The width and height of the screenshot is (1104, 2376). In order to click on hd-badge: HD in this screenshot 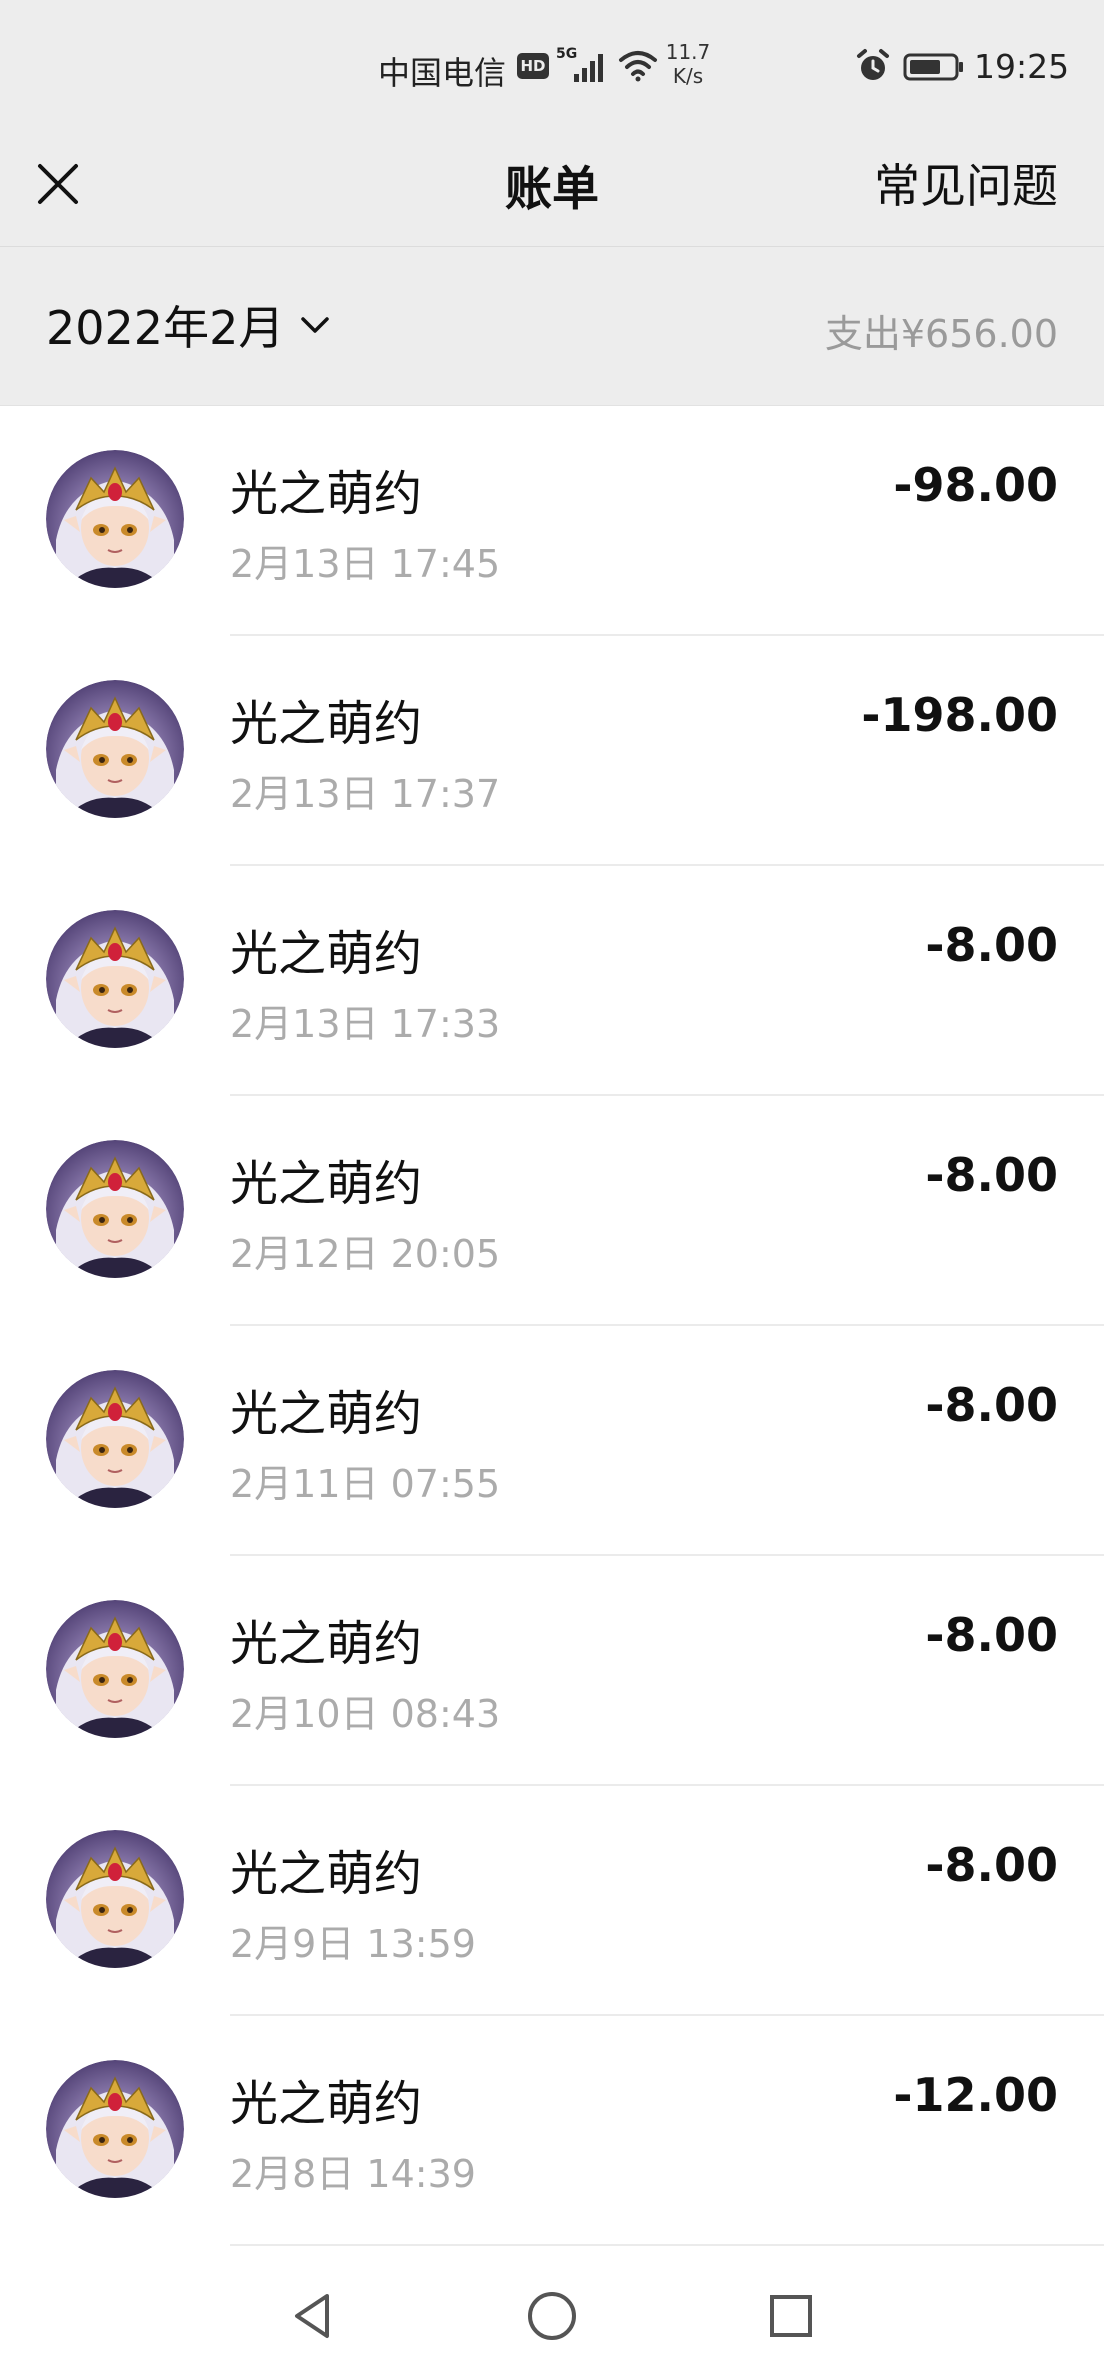, I will do `click(533, 66)`.